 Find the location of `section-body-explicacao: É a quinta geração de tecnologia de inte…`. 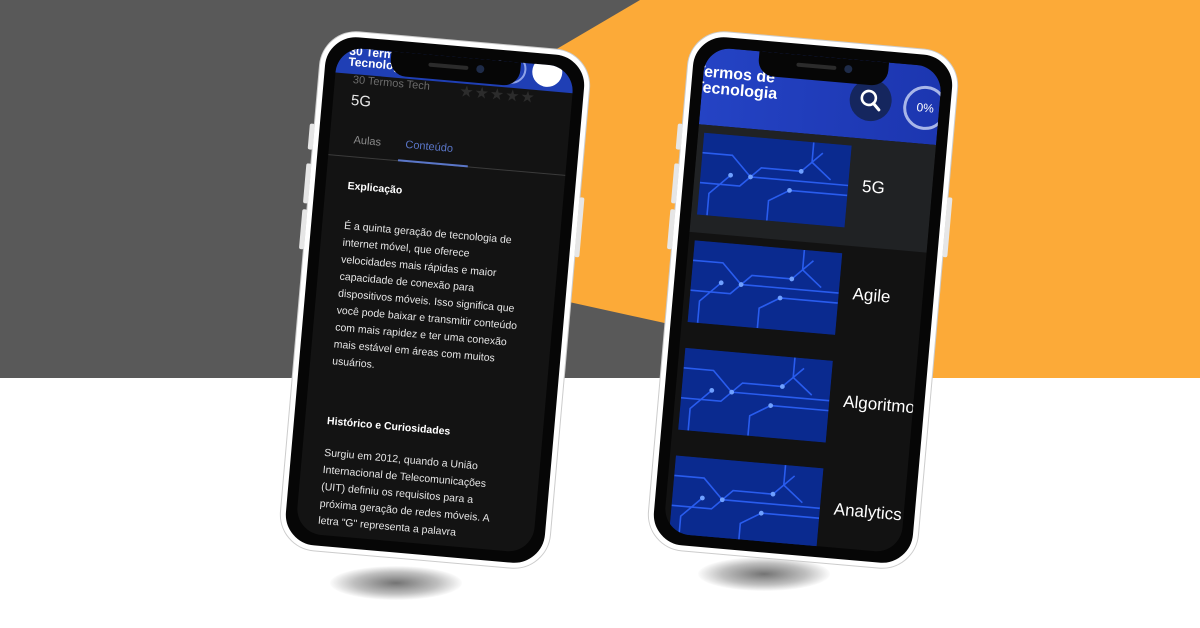

section-body-explicacao: É a quinta geração de tecnologia de inte… is located at coordinates (424, 295).